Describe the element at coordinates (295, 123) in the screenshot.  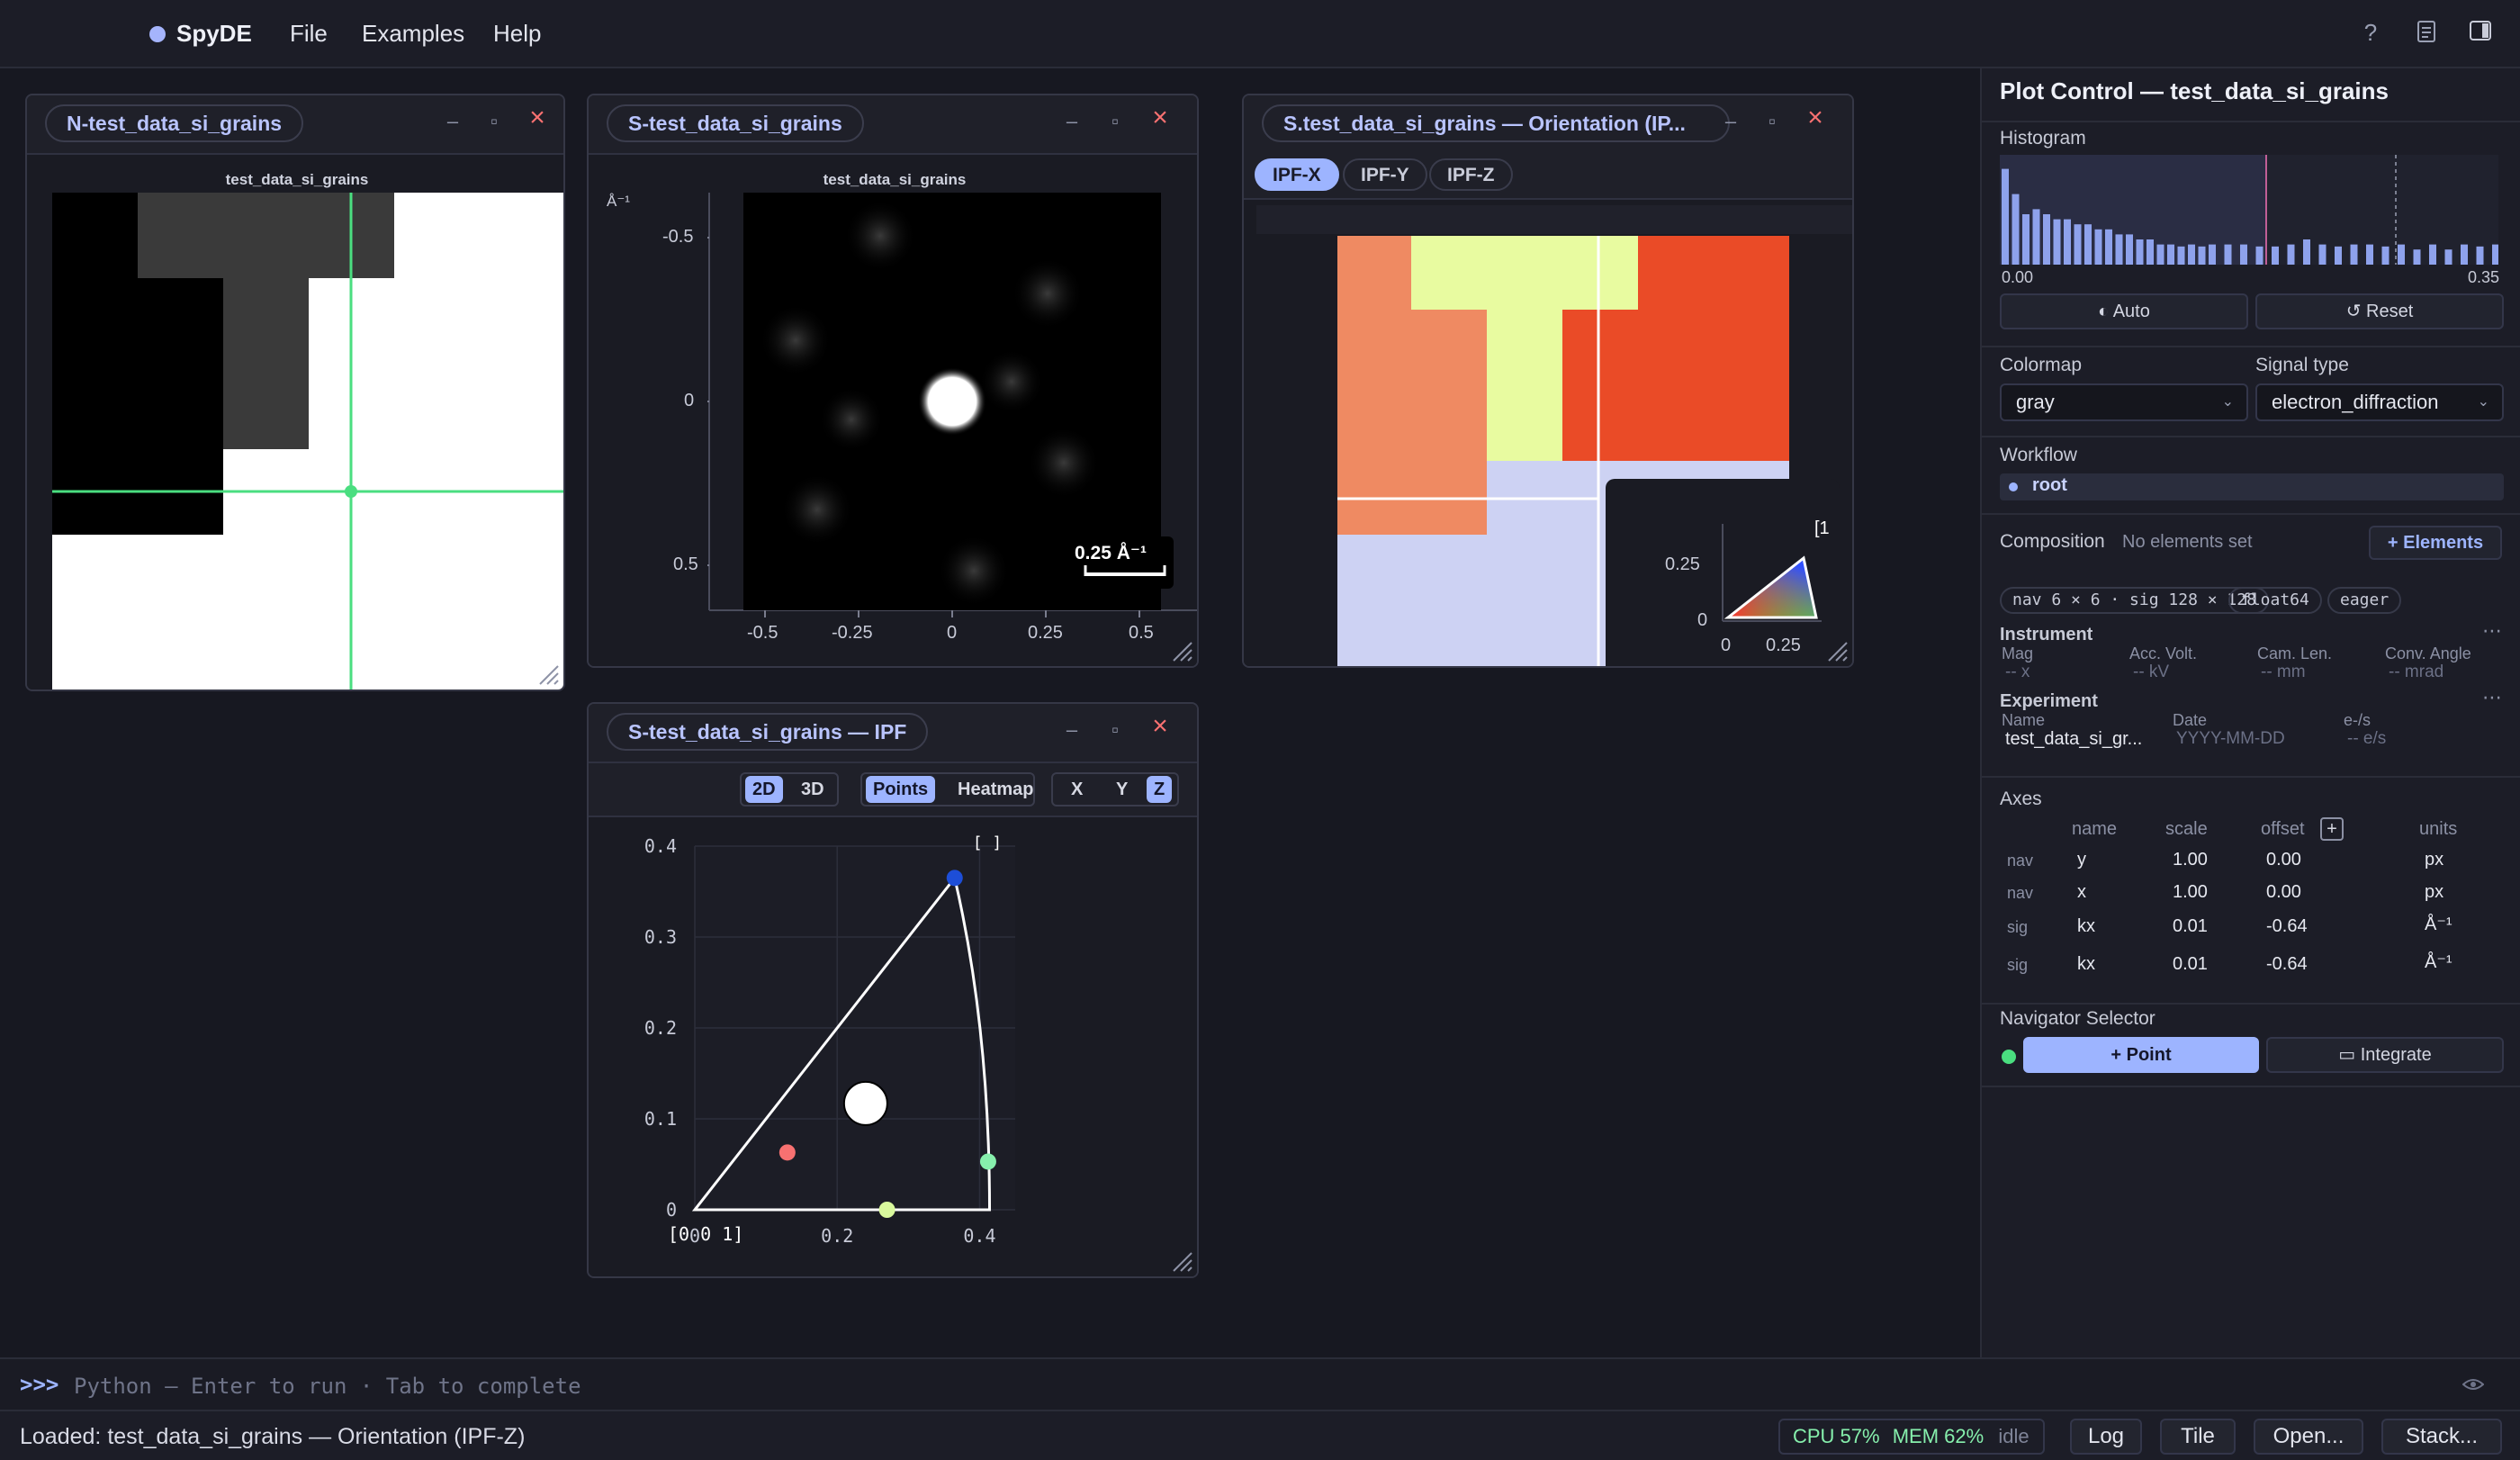
I see `window-titlebar: N-test_data_si_grains – ▫ ×` at that location.